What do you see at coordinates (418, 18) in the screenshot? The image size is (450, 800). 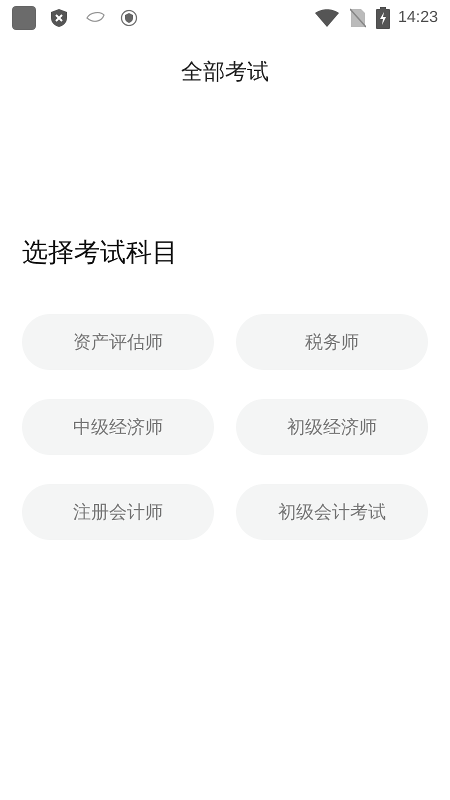 I see `status-time: 14:23` at bounding box center [418, 18].